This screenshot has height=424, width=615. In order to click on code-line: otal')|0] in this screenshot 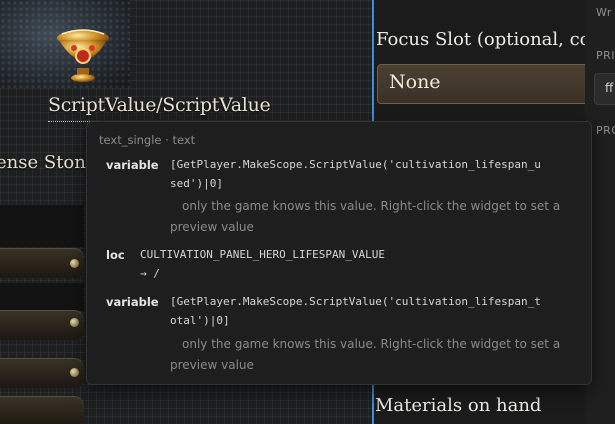, I will do `click(200, 320)`.